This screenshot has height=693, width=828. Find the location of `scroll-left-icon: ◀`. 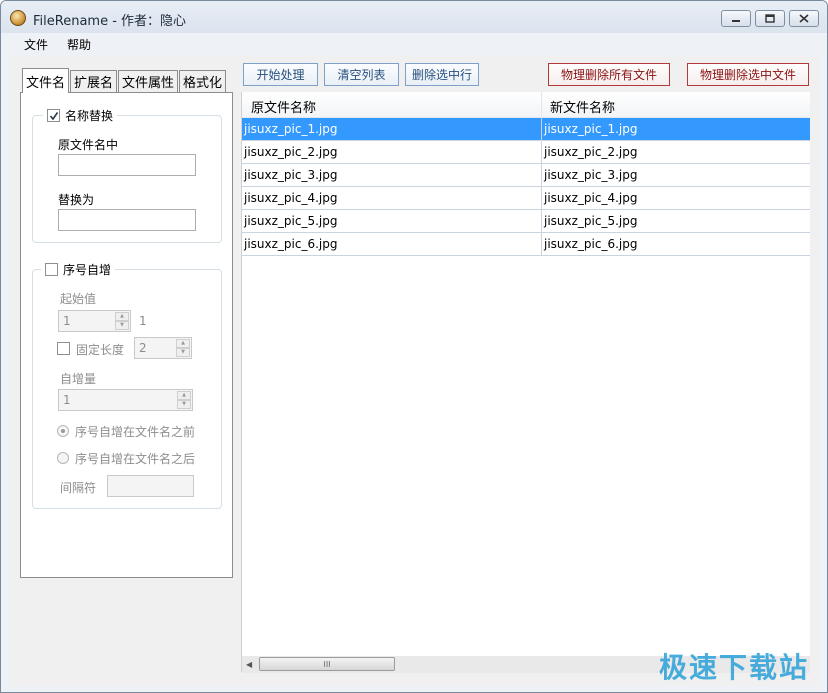

scroll-left-icon: ◀ is located at coordinates (249, 664).